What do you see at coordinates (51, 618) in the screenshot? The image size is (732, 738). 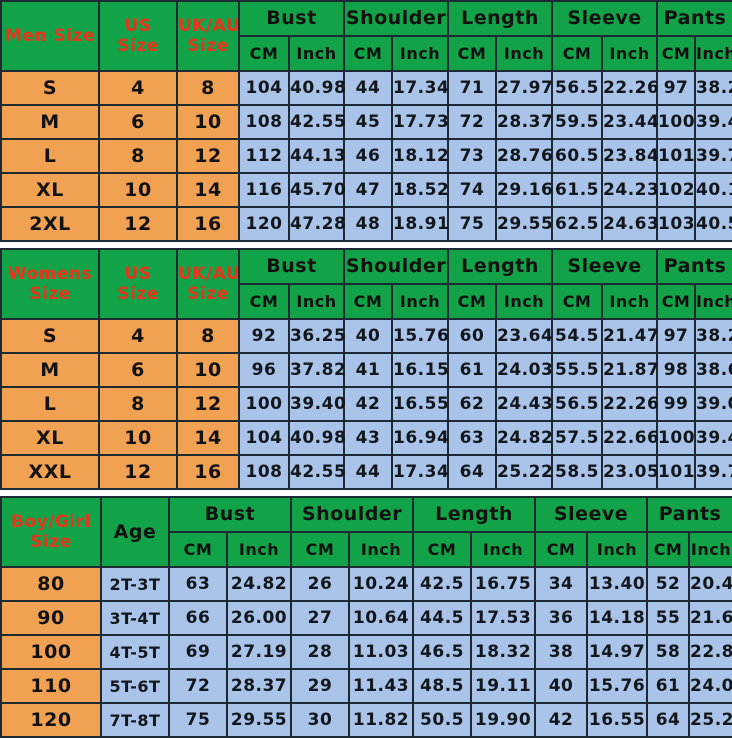 I see `boygirl-row-1-size: 90` at bounding box center [51, 618].